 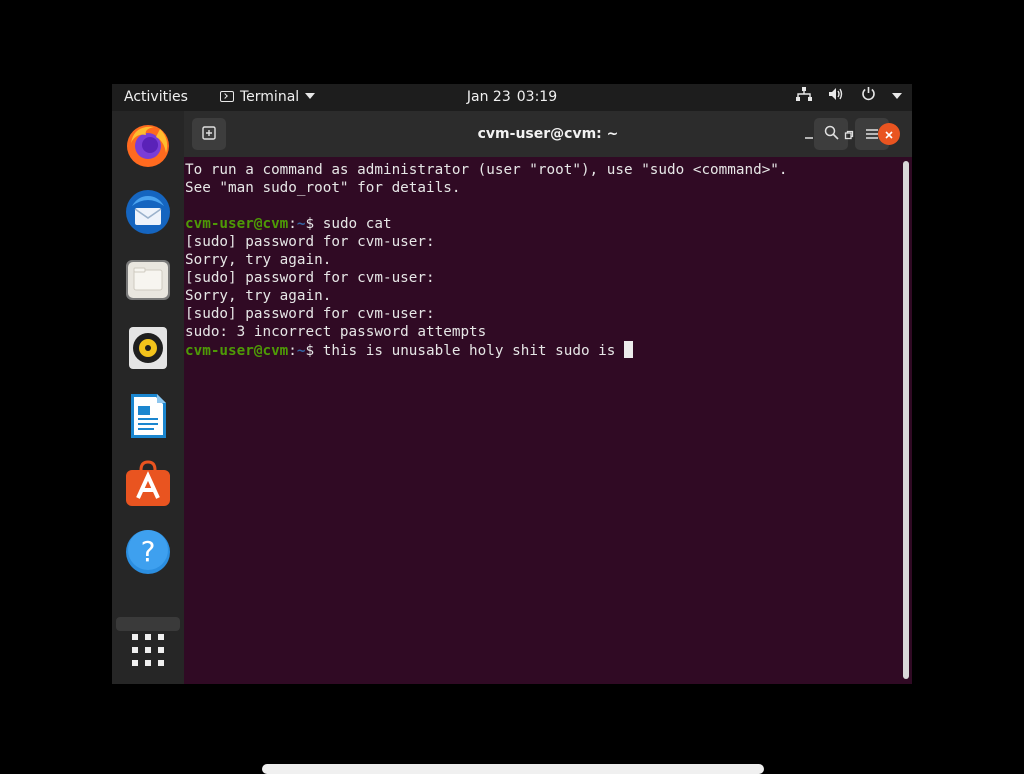 I want to click on terminal-line: See "man sudo_root" for details., so click(x=541, y=188).